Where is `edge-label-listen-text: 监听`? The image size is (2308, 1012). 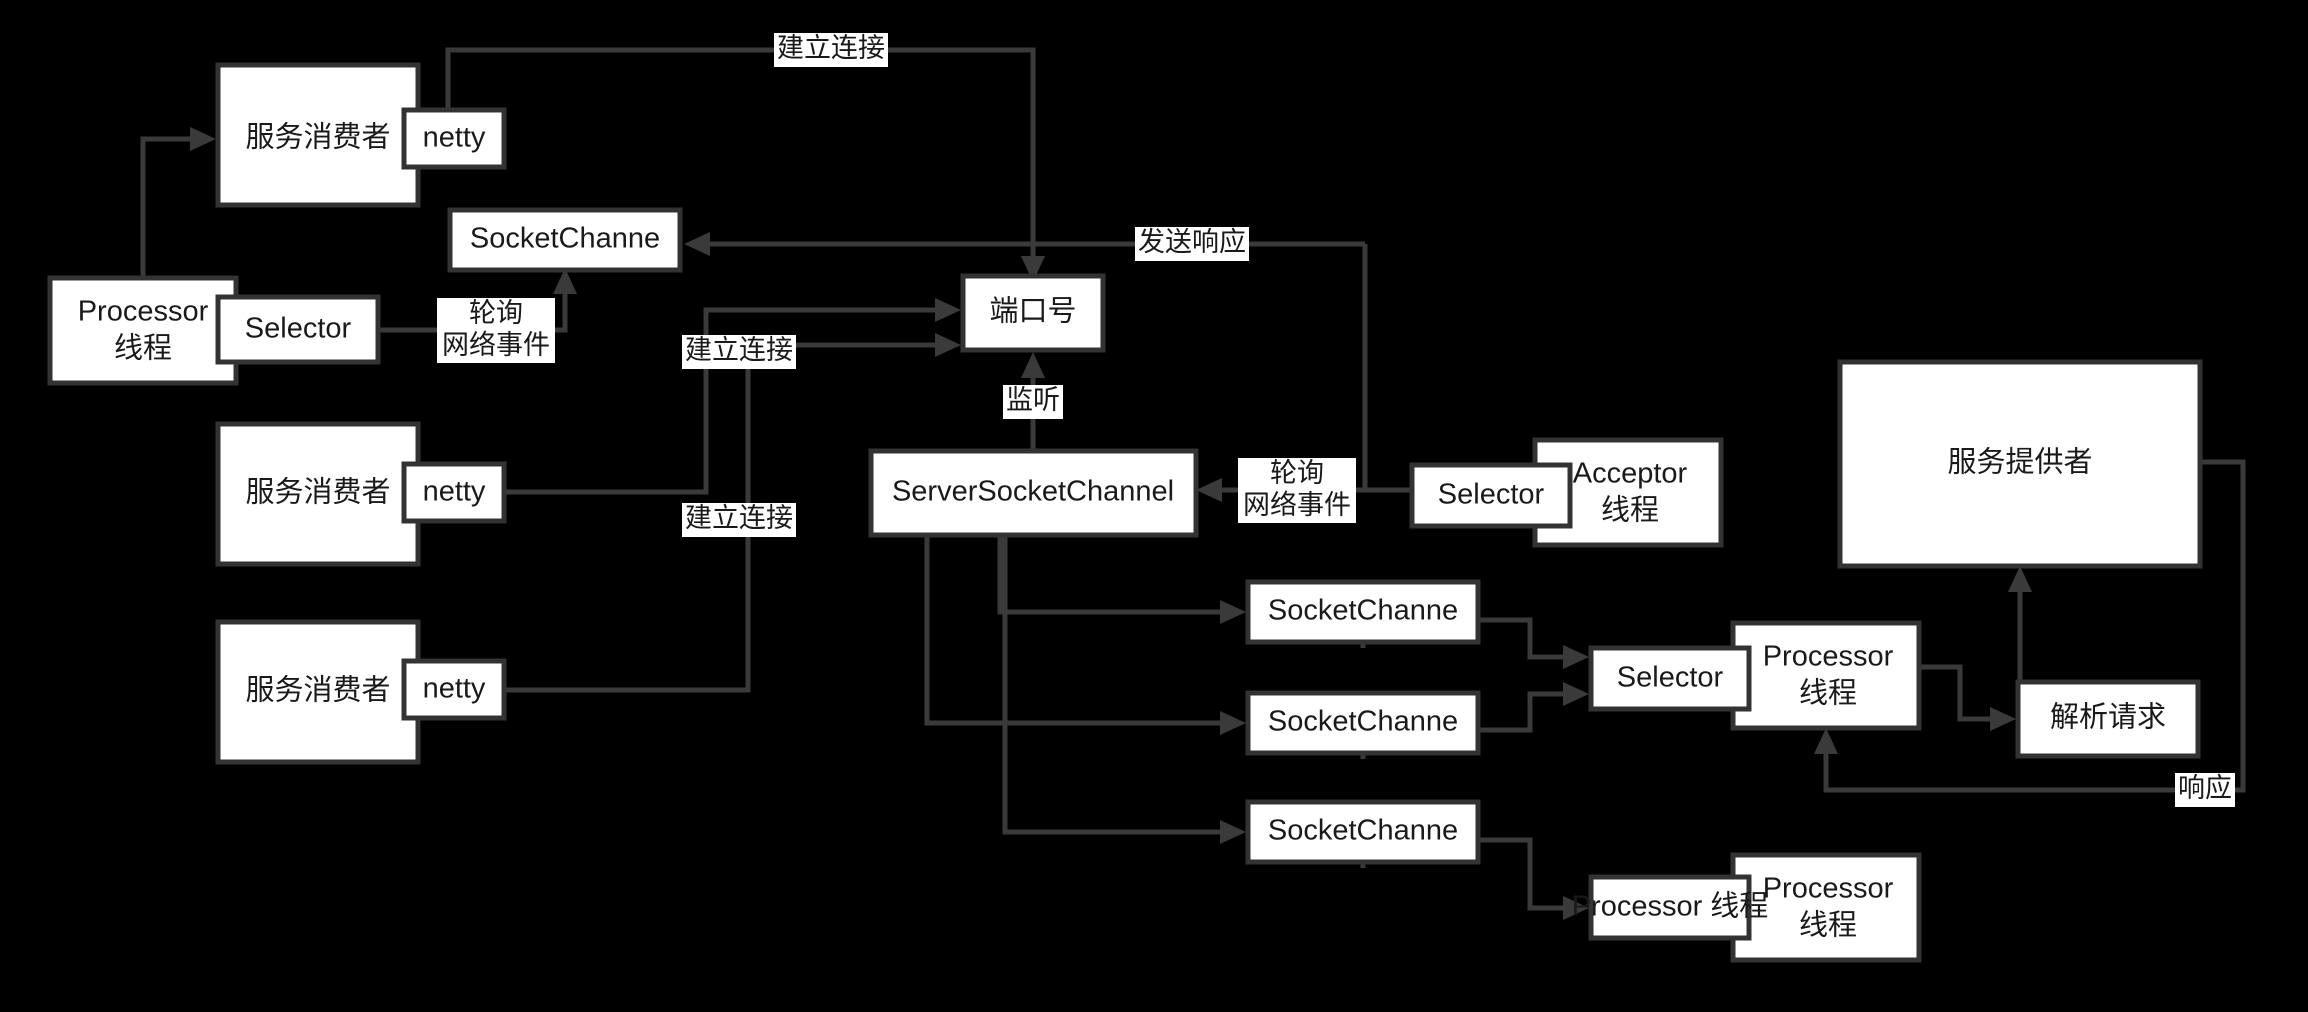 edge-label-listen-text: 监听 is located at coordinates (1033, 400).